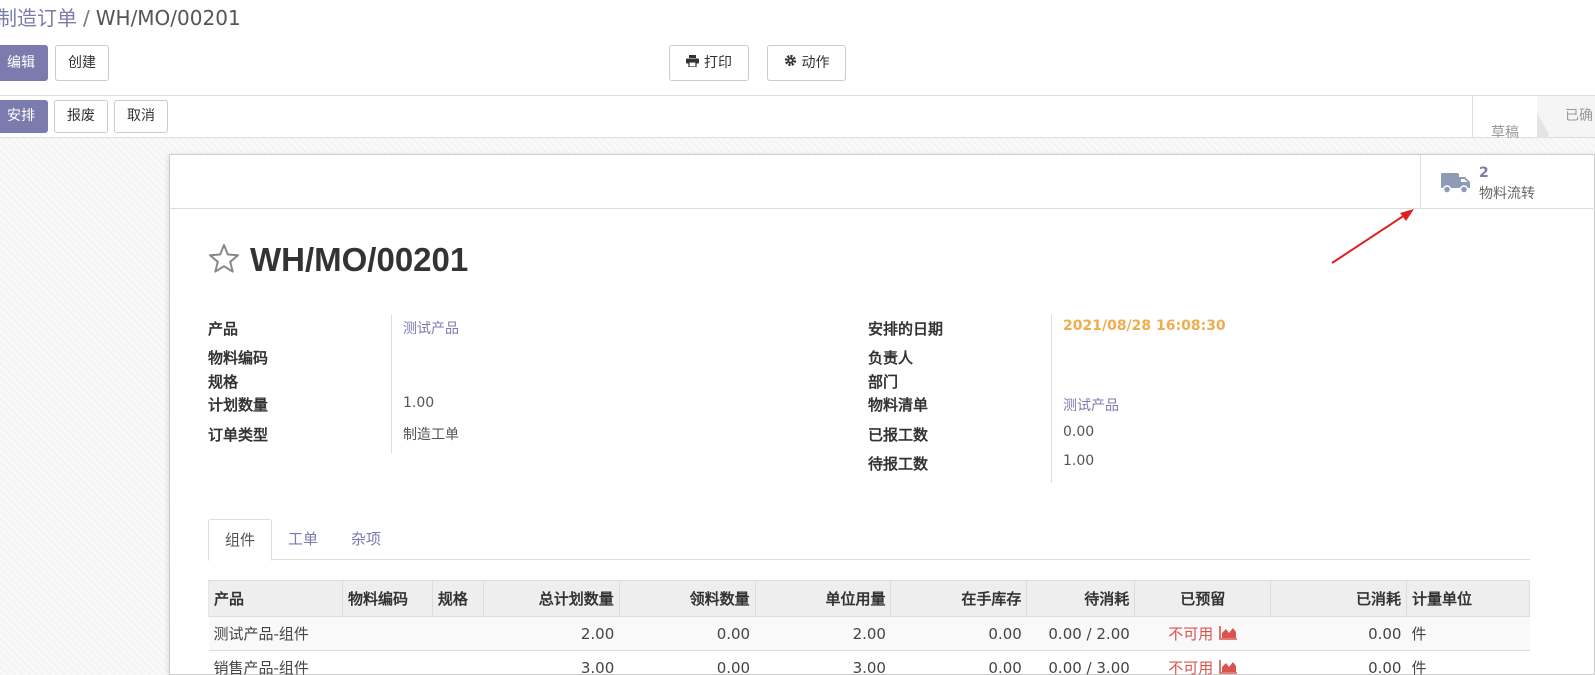 This screenshot has width=1595, height=675. What do you see at coordinates (1507, 194) in the screenshot?
I see `stock-moves-label: 物料流转` at bounding box center [1507, 194].